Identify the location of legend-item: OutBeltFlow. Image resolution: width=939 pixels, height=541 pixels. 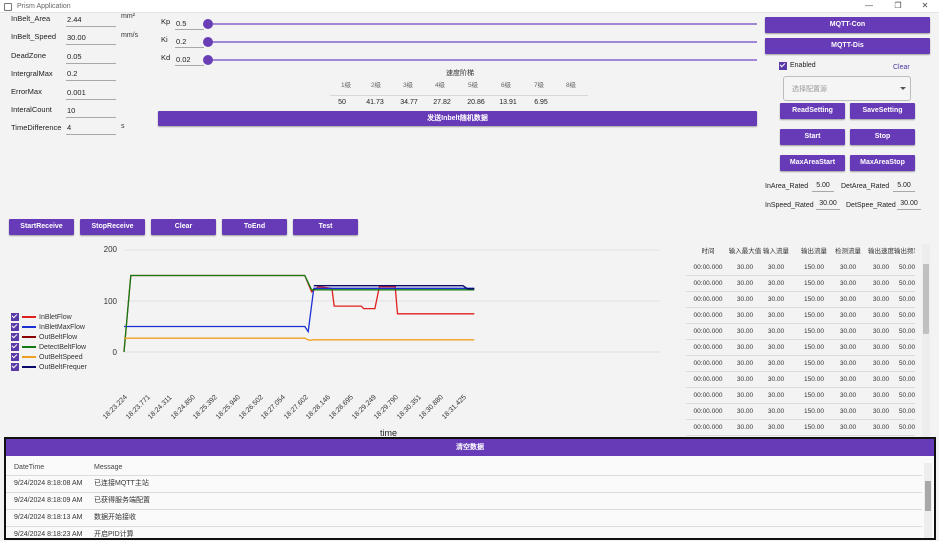
(49, 338).